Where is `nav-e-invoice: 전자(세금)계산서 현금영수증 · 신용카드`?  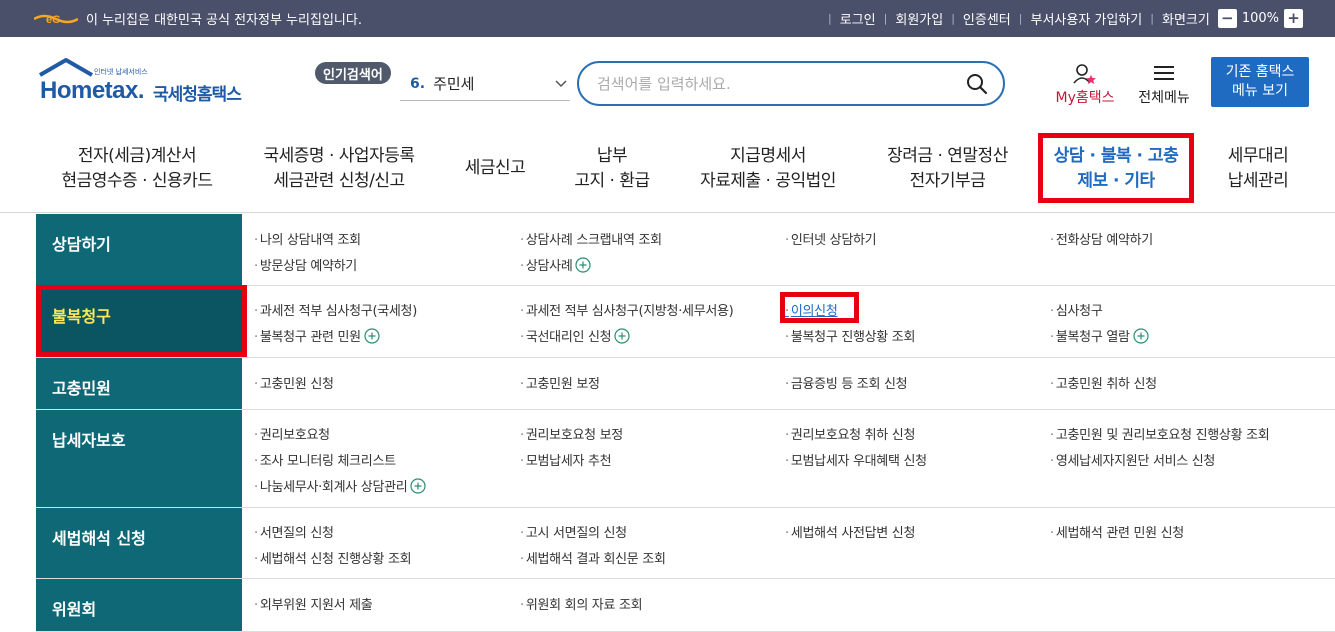
nav-e-invoice: 전자(세금)계산서 현금영수증 · 신용카드 is located at coordinates (137, 169).